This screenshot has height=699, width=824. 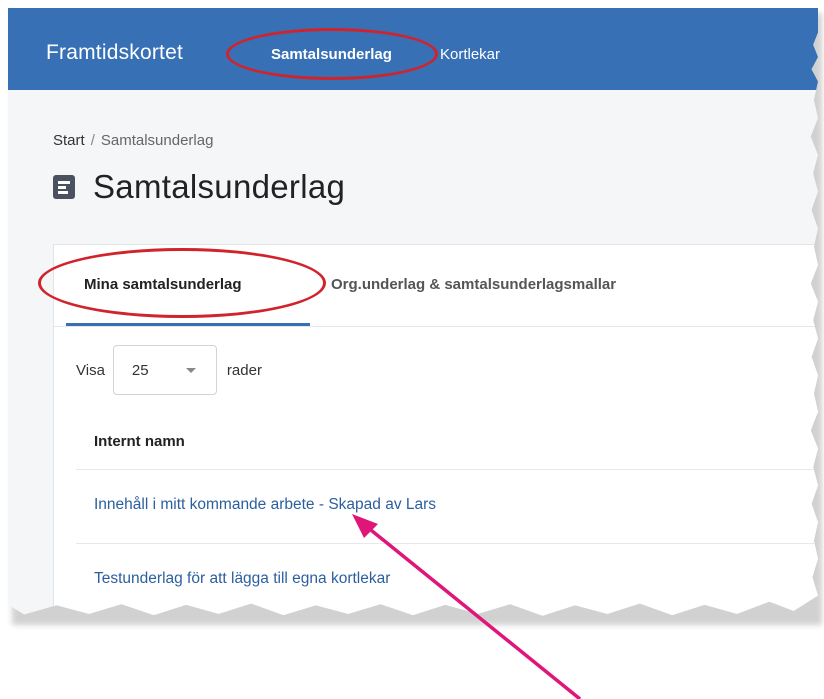 I want to click on annotation-arrow-icon, so click(x=467, y=606).